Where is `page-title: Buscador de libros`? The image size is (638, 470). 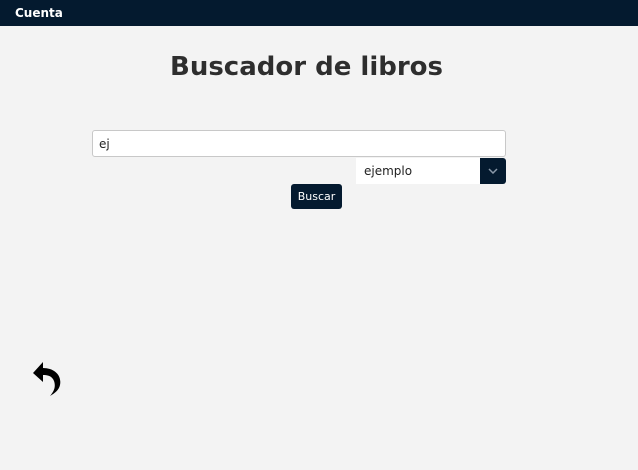 page-title: Buscador de libros is located at coordinates (306, 67).